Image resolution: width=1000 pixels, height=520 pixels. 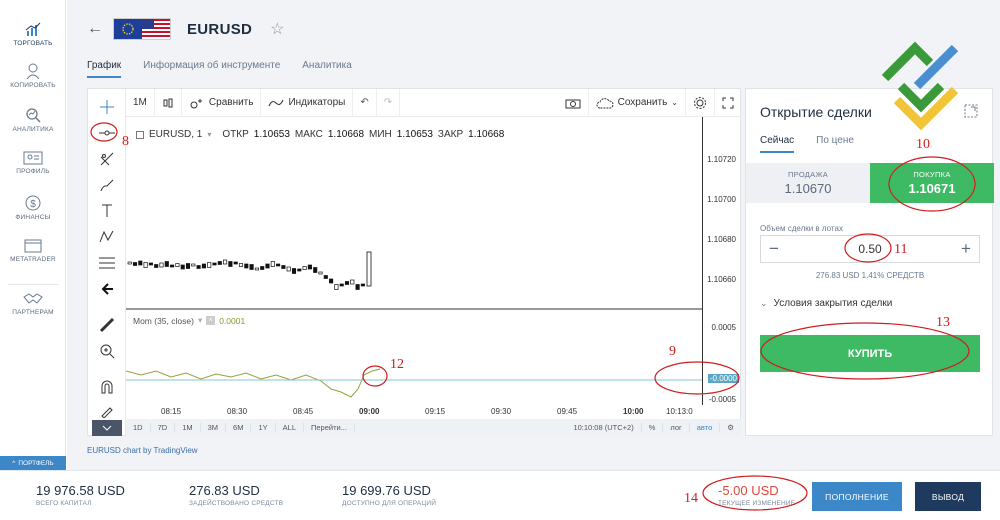 I want to click on withdraw-button: ВЫВОД, so click(x=948, y=496).